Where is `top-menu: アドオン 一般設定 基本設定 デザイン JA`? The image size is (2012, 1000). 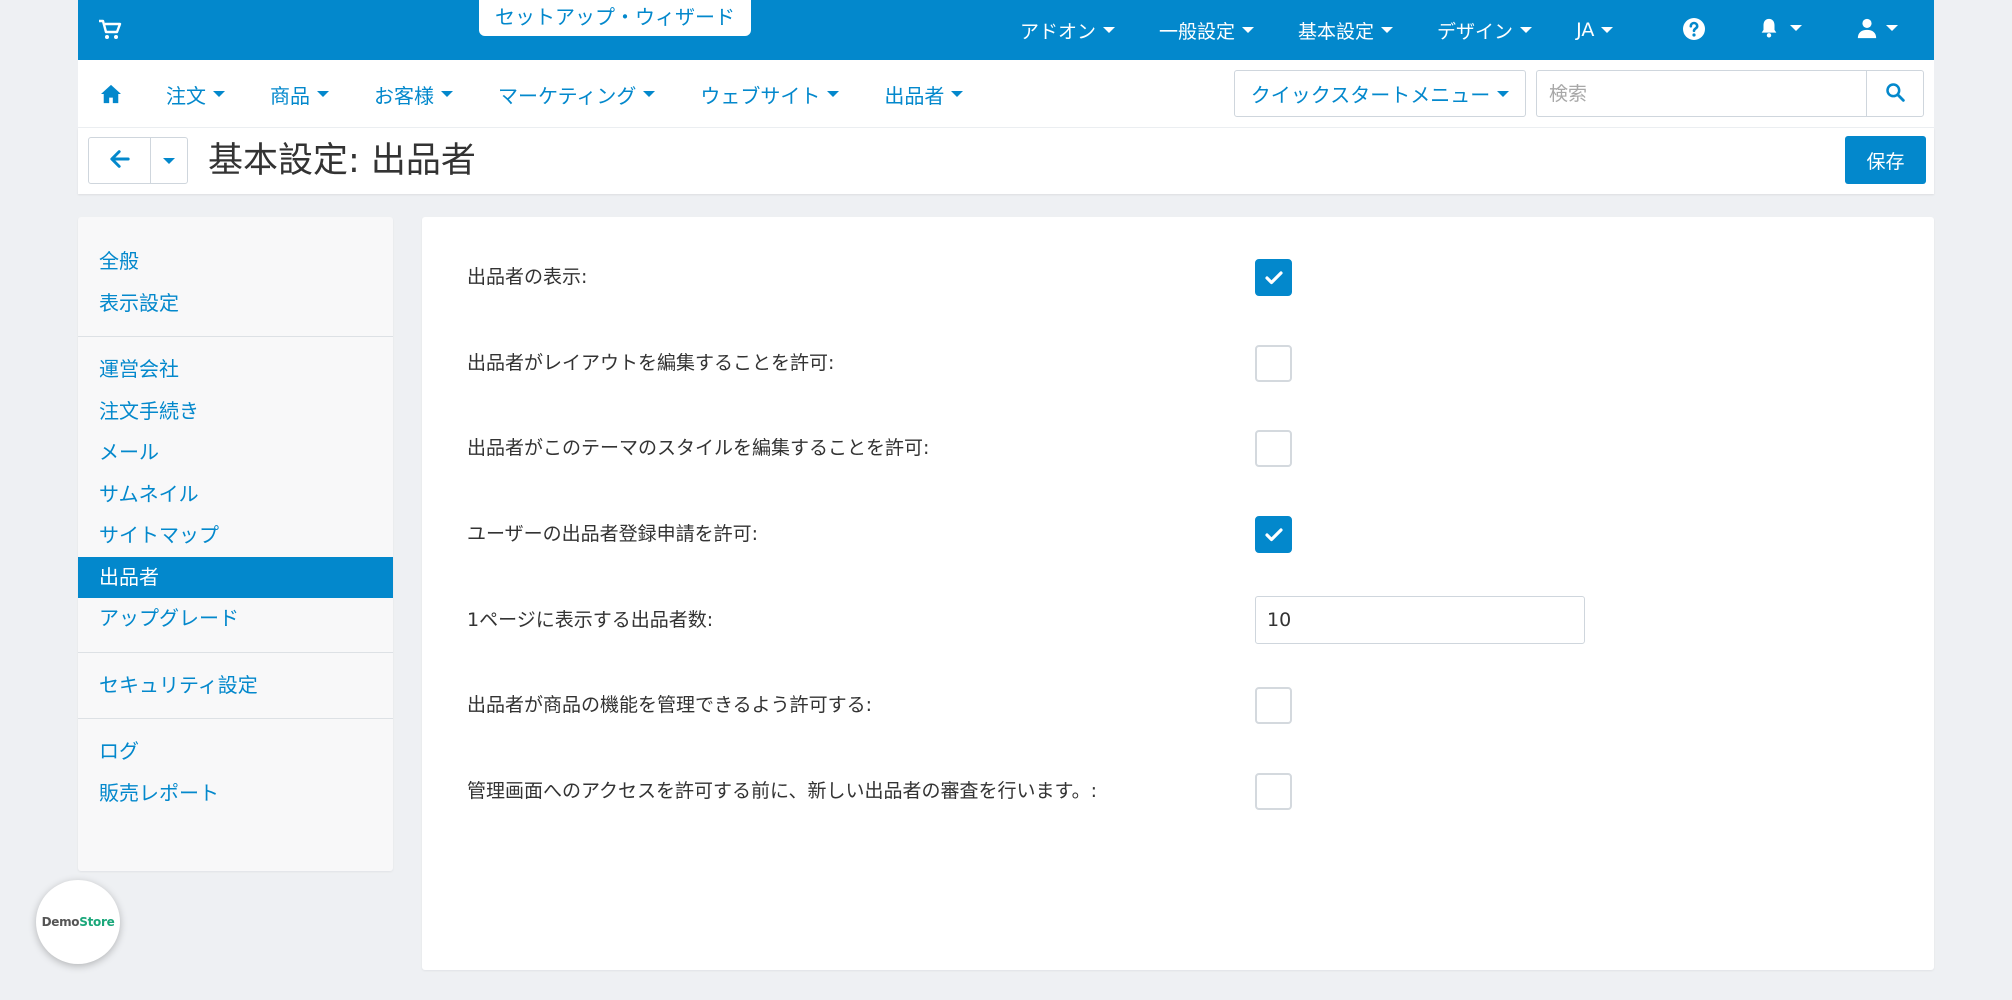
top-menu: アドオン 一般設定 基本設定 デザイン JA is located at coordinates (1338, 30).